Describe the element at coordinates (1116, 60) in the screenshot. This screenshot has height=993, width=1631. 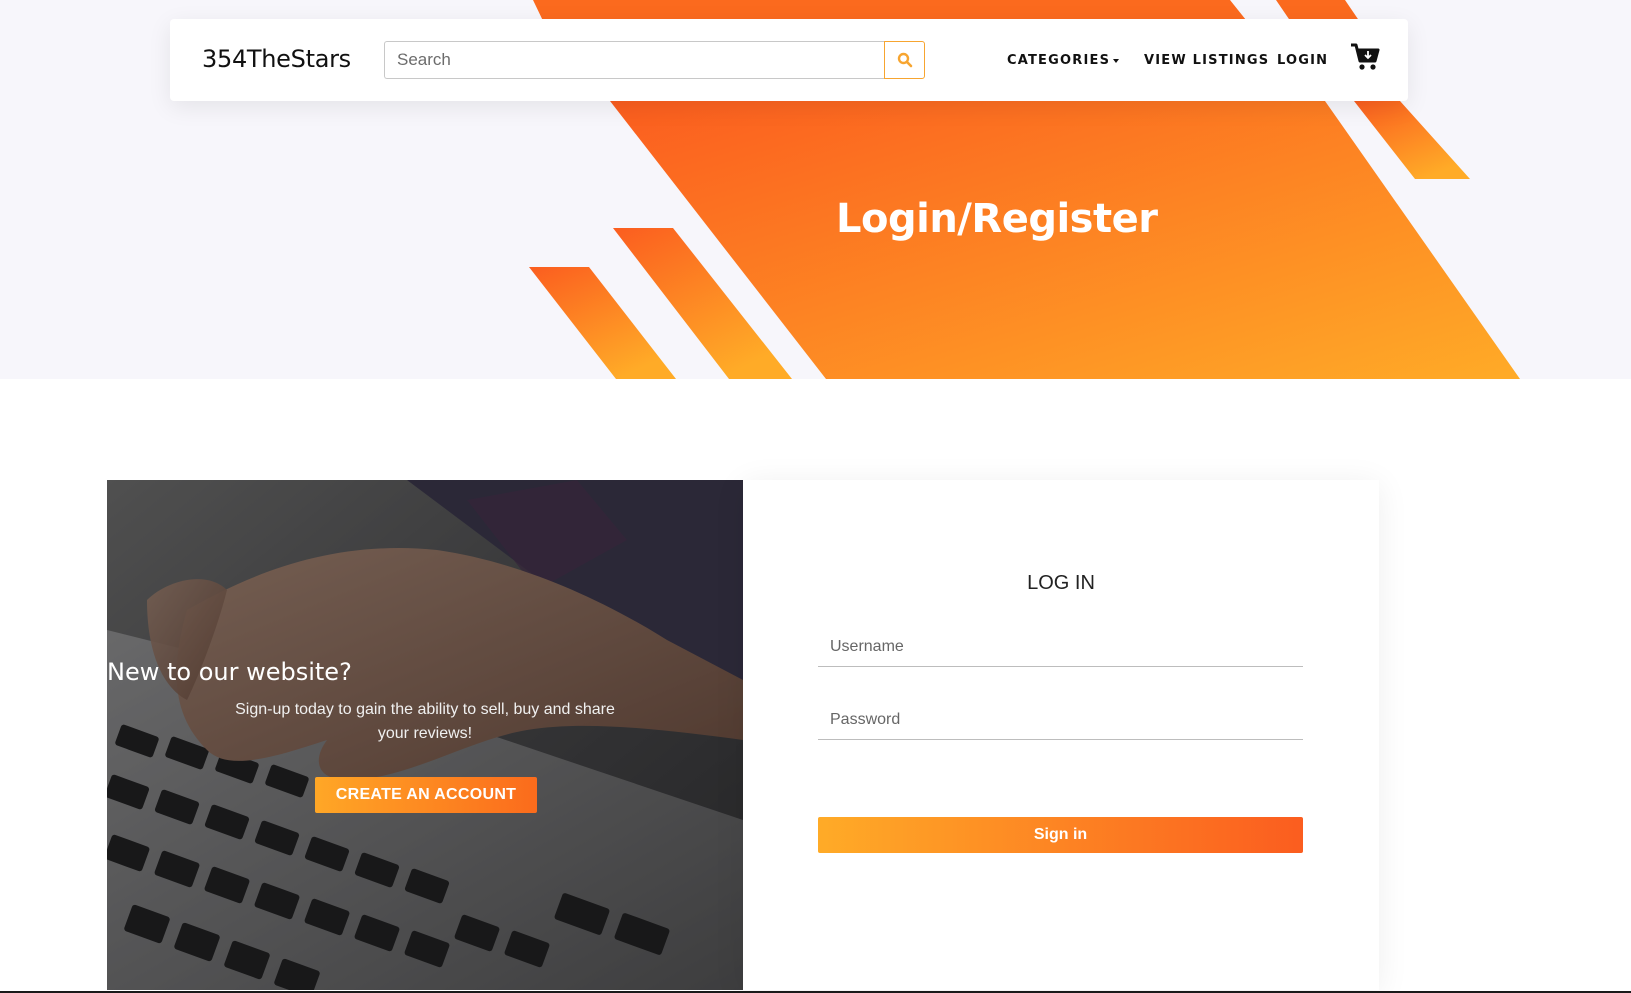
I see `caret-down-icon` at that location.